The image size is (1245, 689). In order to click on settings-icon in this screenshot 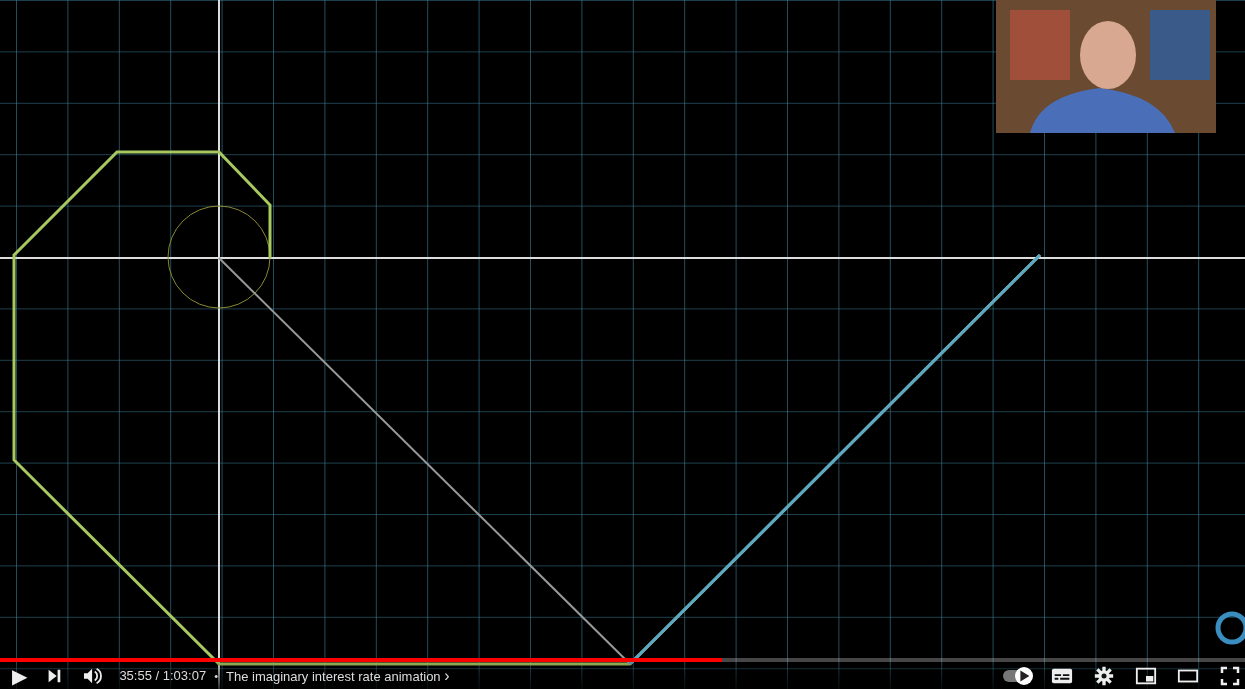, I will do `click(1104, 675)`.